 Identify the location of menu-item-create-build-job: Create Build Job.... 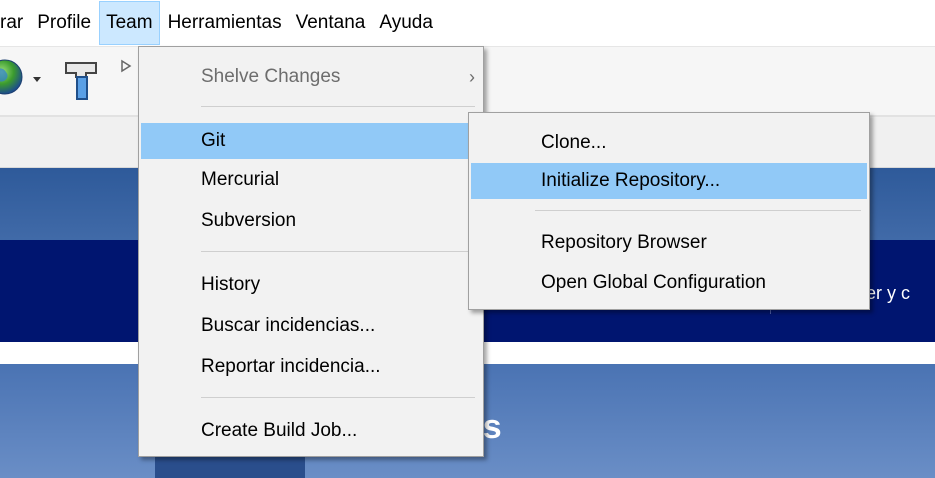
(311, 431).